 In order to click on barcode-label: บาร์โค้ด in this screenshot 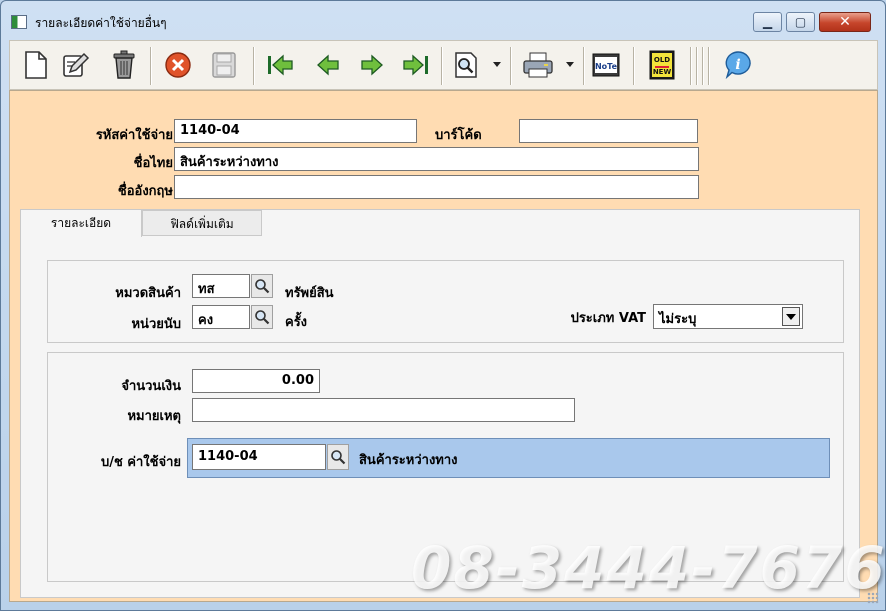, I will do `click(458, 135)`.